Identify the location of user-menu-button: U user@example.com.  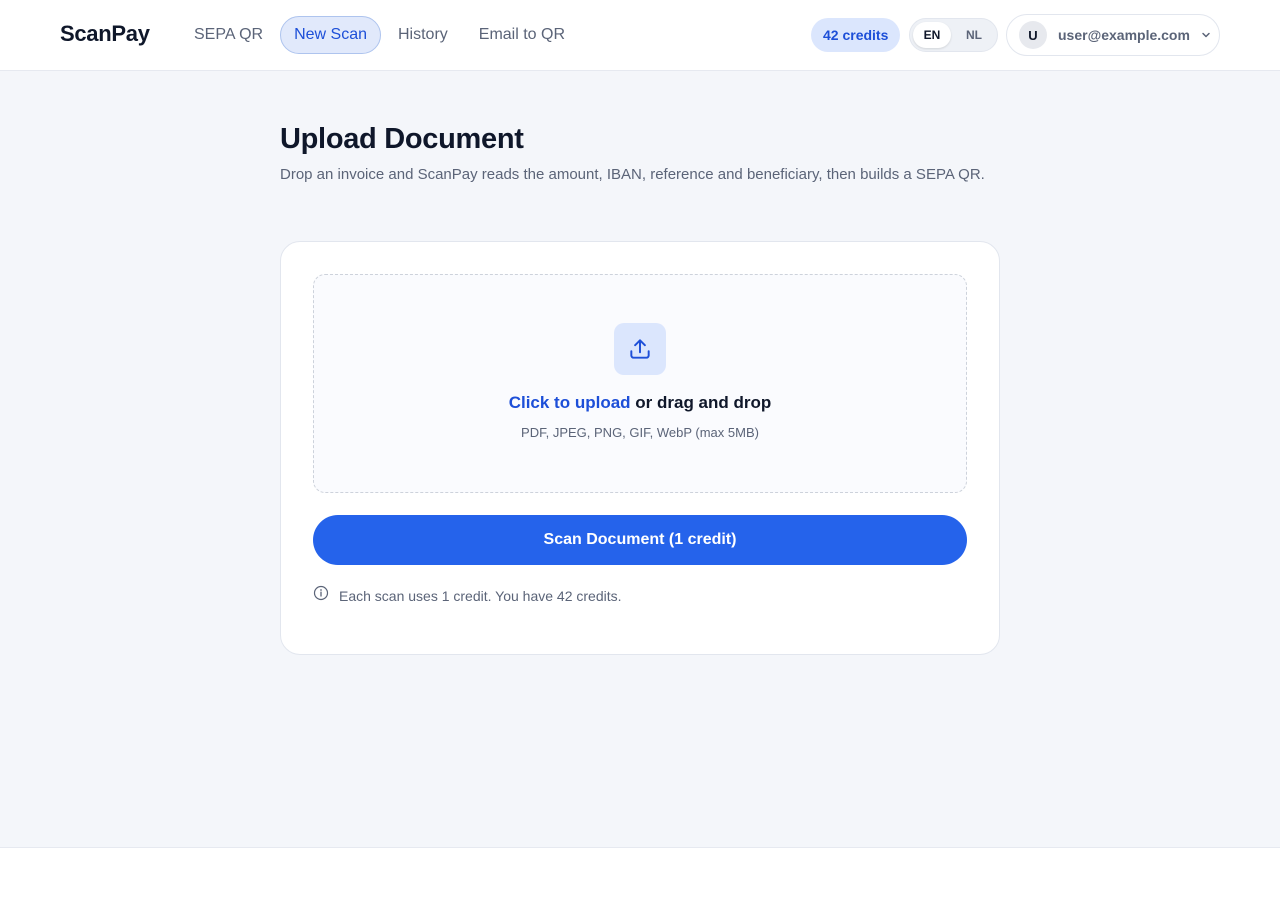
(1113, 35).